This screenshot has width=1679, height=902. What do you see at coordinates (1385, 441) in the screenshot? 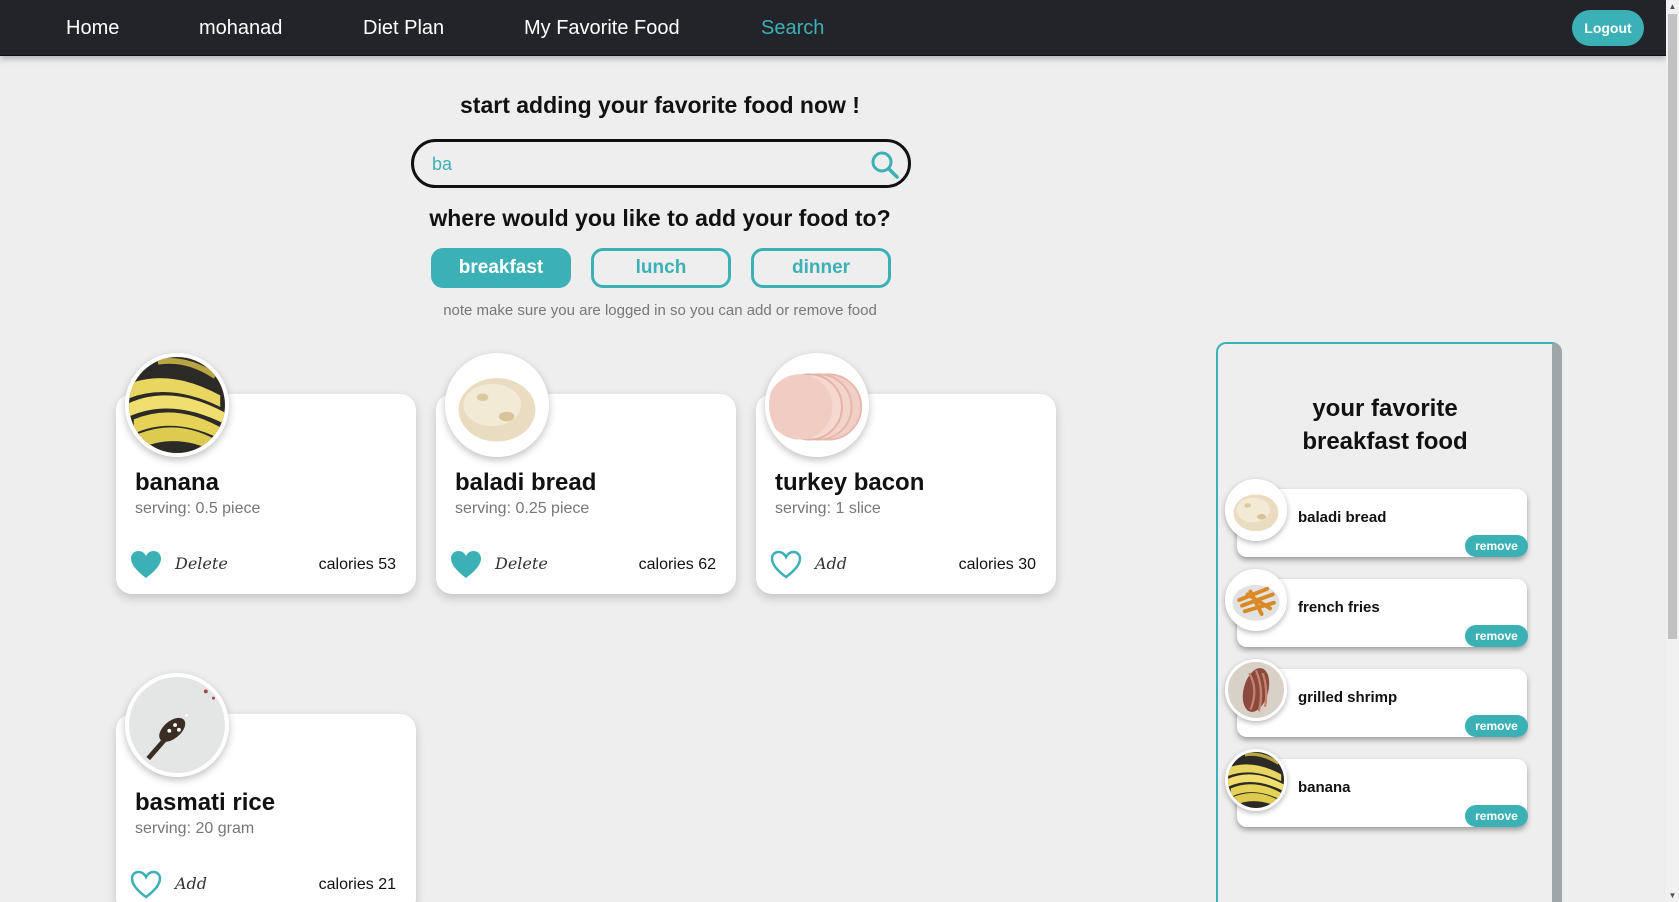
I see `favorites-title-line2: breakfast food` at bounding box center [1385, 441].